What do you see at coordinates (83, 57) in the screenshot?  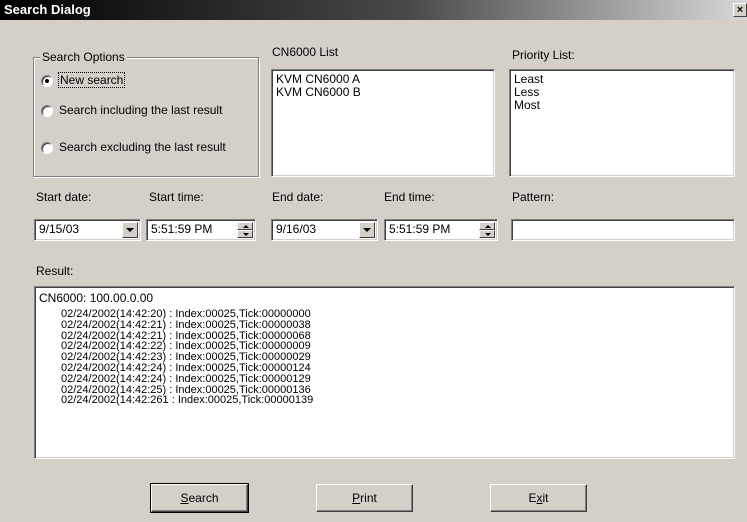 I see `search-options-legend: Search Options` at bounding box center [83, 57].